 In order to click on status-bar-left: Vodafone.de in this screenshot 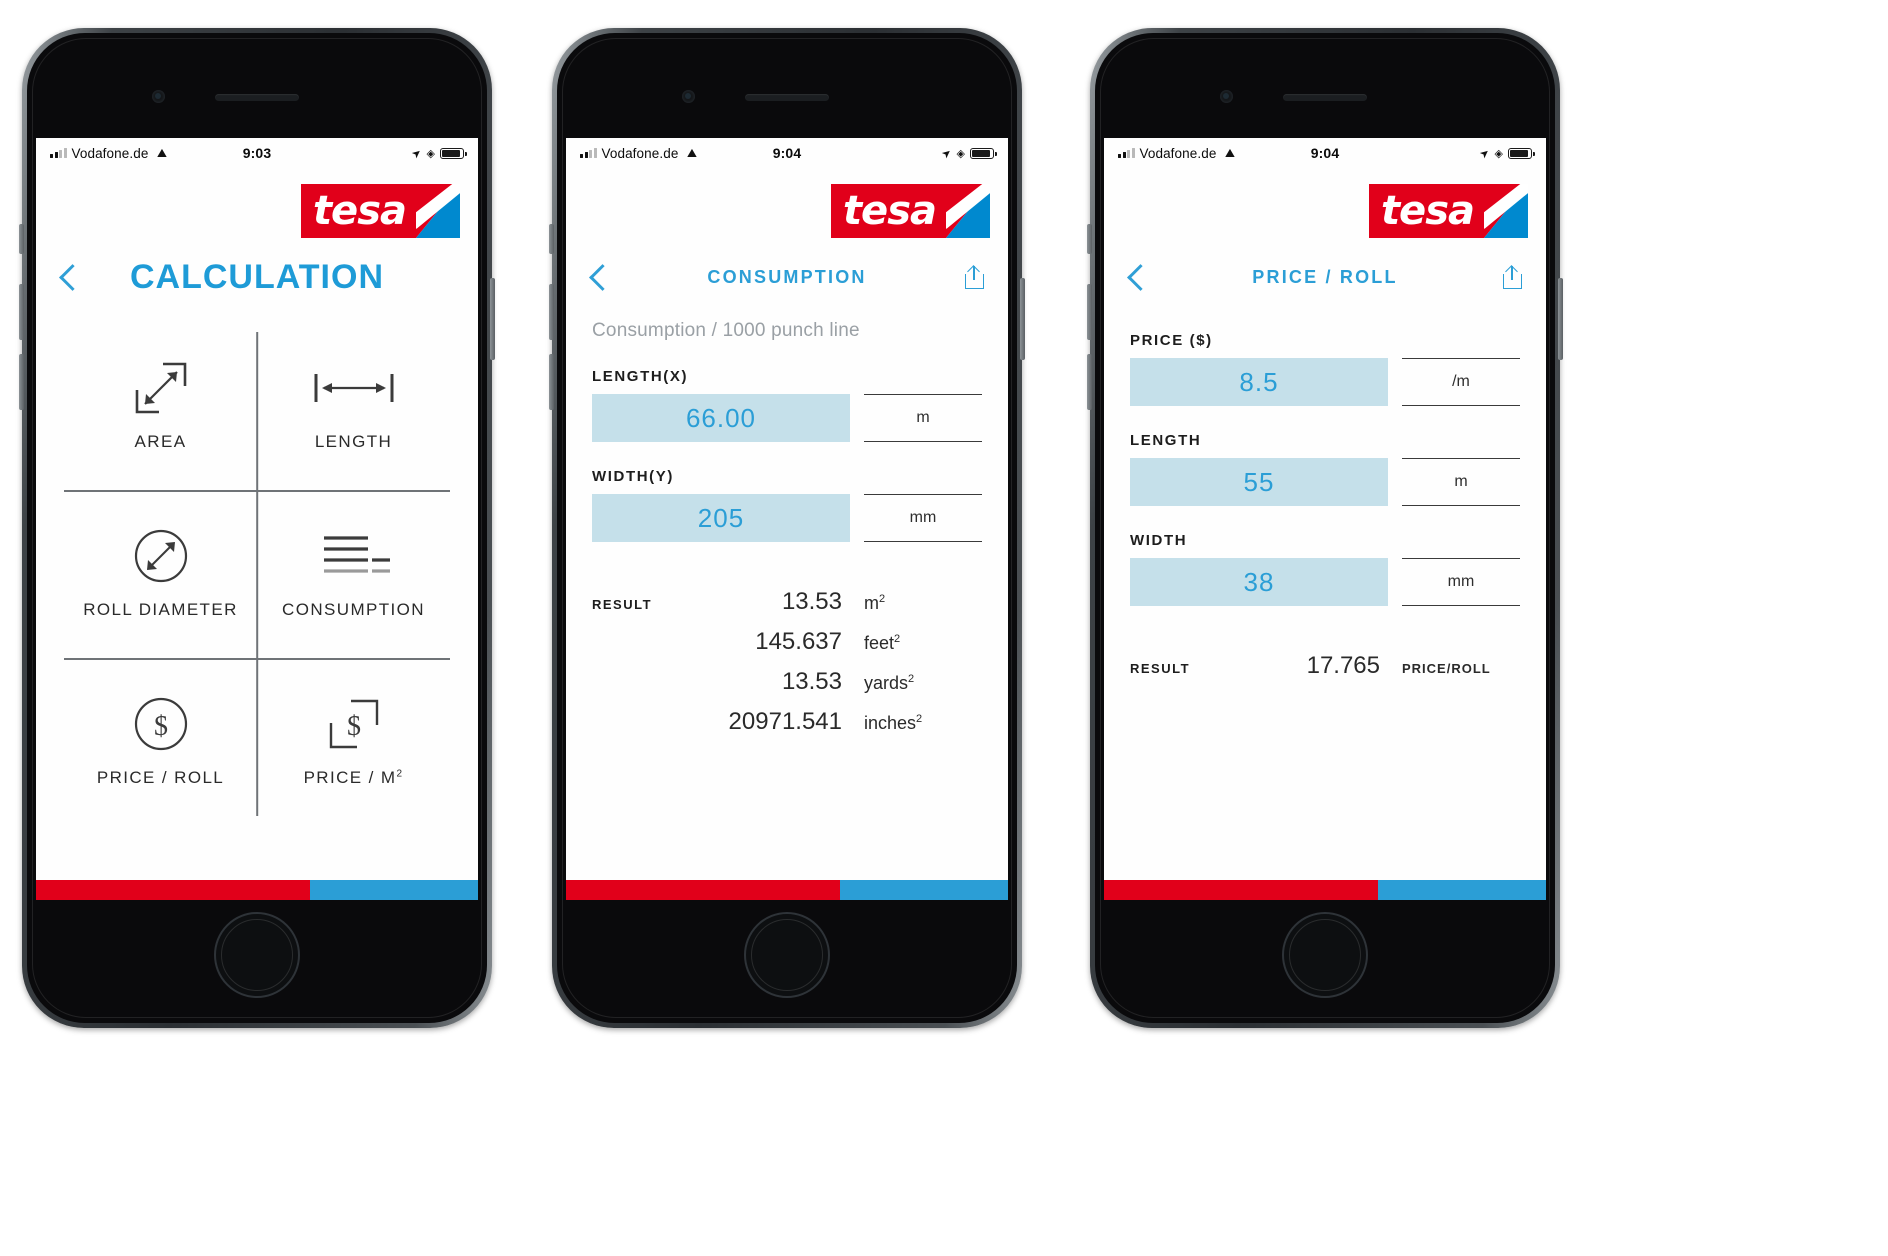, I will do `click(640, 153)`.